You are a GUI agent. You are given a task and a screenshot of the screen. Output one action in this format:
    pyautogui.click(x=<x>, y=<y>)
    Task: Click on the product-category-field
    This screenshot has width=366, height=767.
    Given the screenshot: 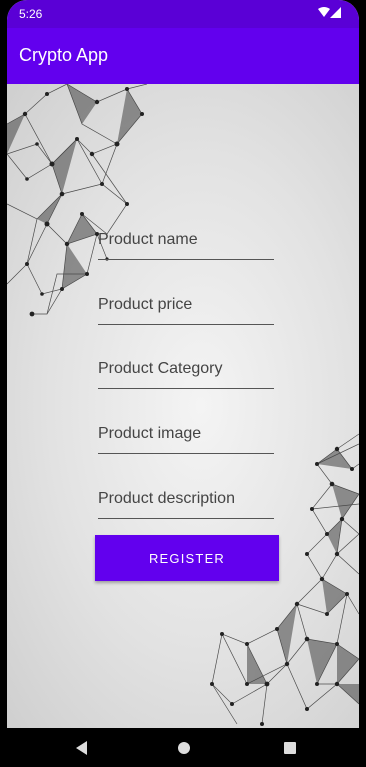 What is the action you would take?
    pyautogui.click(x=186, y=370)
    